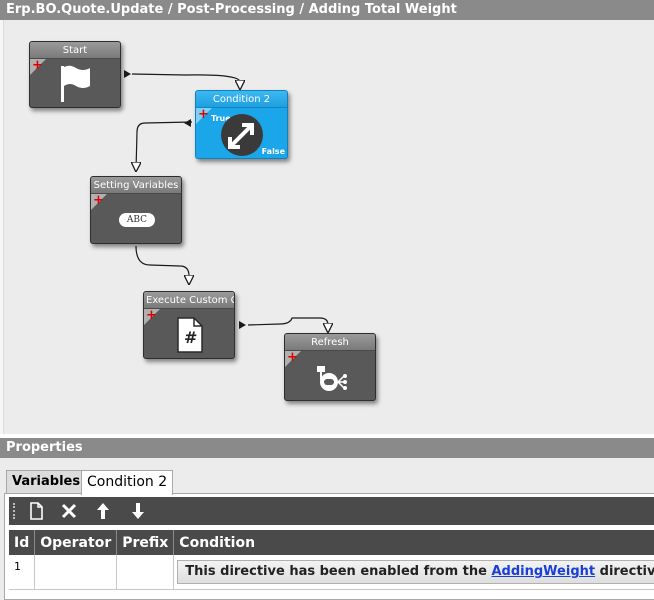 Image resolution: width=654 pixels, height=600 pixels. I want to click on canvas-left-edge, so click(2, 227).